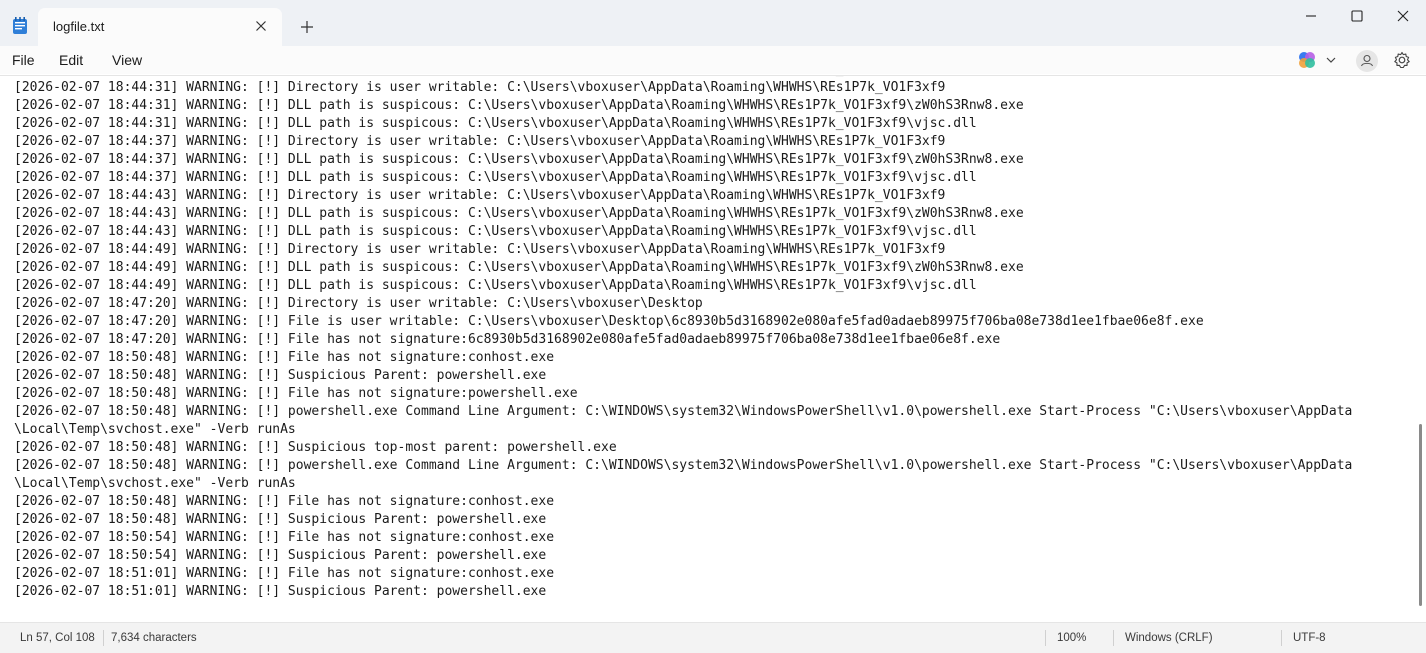  I want to click on settings-button, so click(1402, 60).